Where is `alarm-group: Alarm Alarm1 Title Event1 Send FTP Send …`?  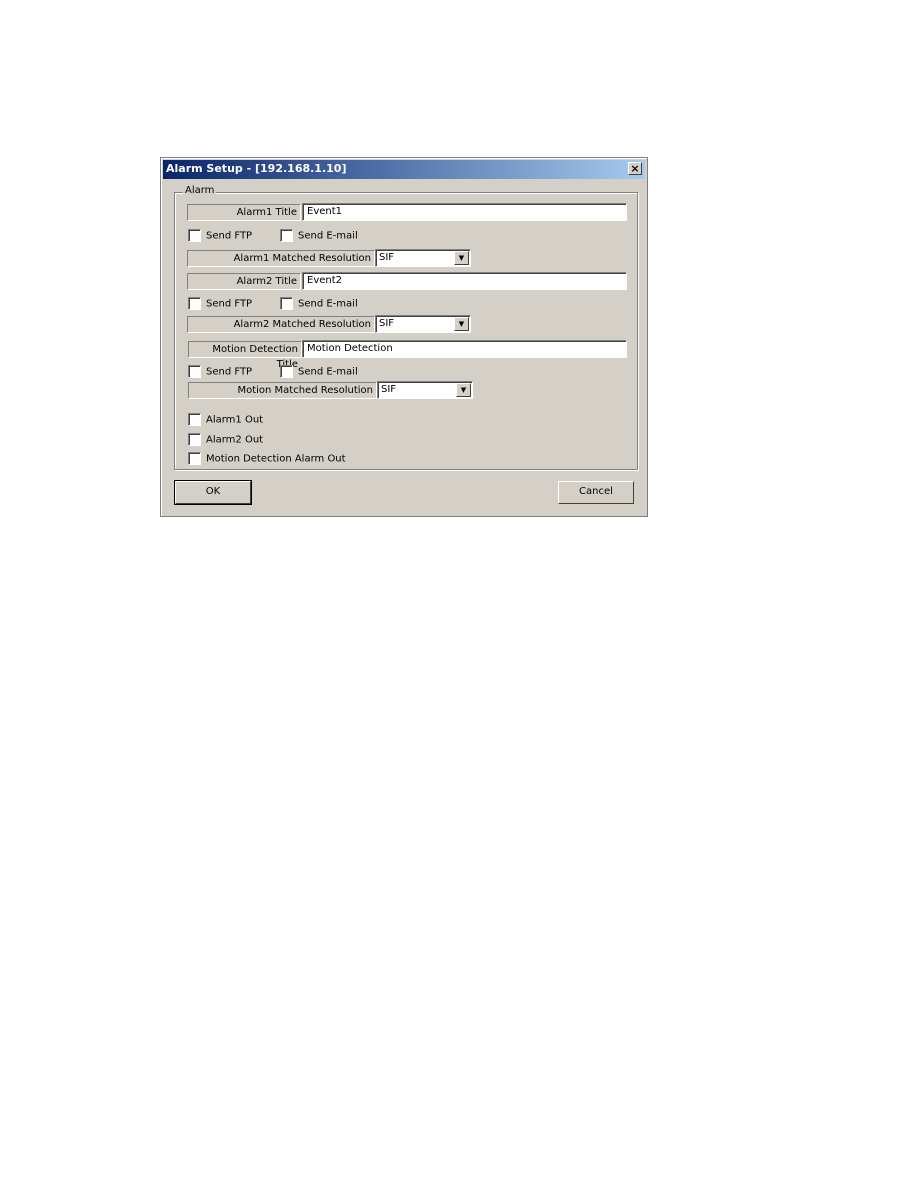
alarm-group: Alarm Alarm1 Title Event1 Send FTP Send … is located at coordinates (406, 327).